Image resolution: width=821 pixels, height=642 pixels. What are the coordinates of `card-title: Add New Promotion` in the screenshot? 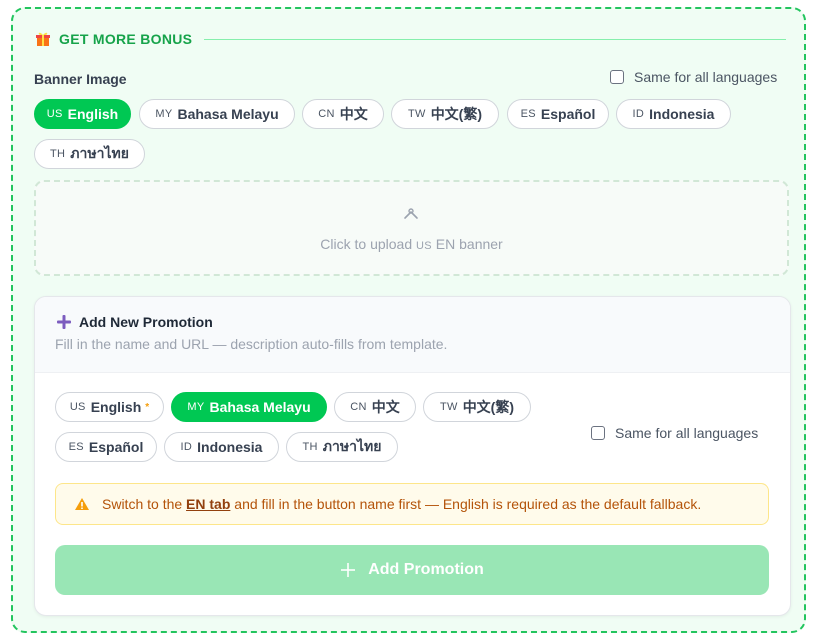 It's located at (146, 322).